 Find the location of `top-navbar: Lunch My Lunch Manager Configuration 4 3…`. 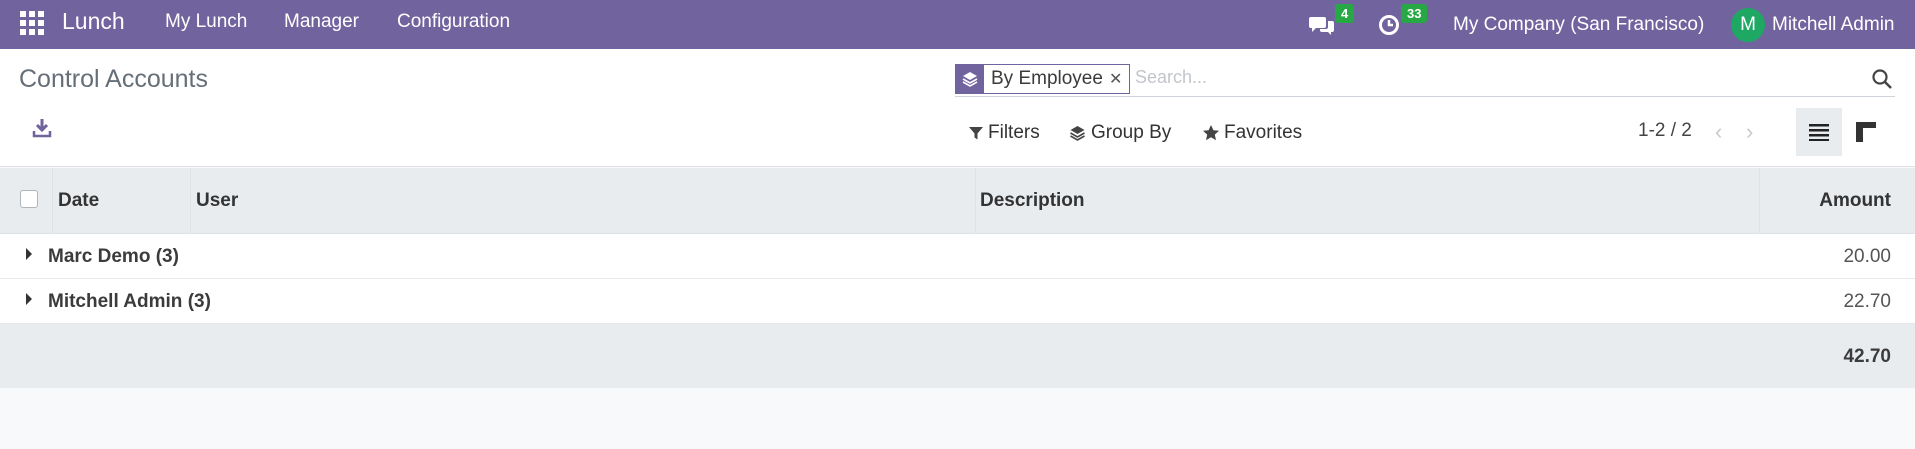

top-navbar: Lunch My Lunch Manager Configuration 4 3… is located at coordinates (957, 24).